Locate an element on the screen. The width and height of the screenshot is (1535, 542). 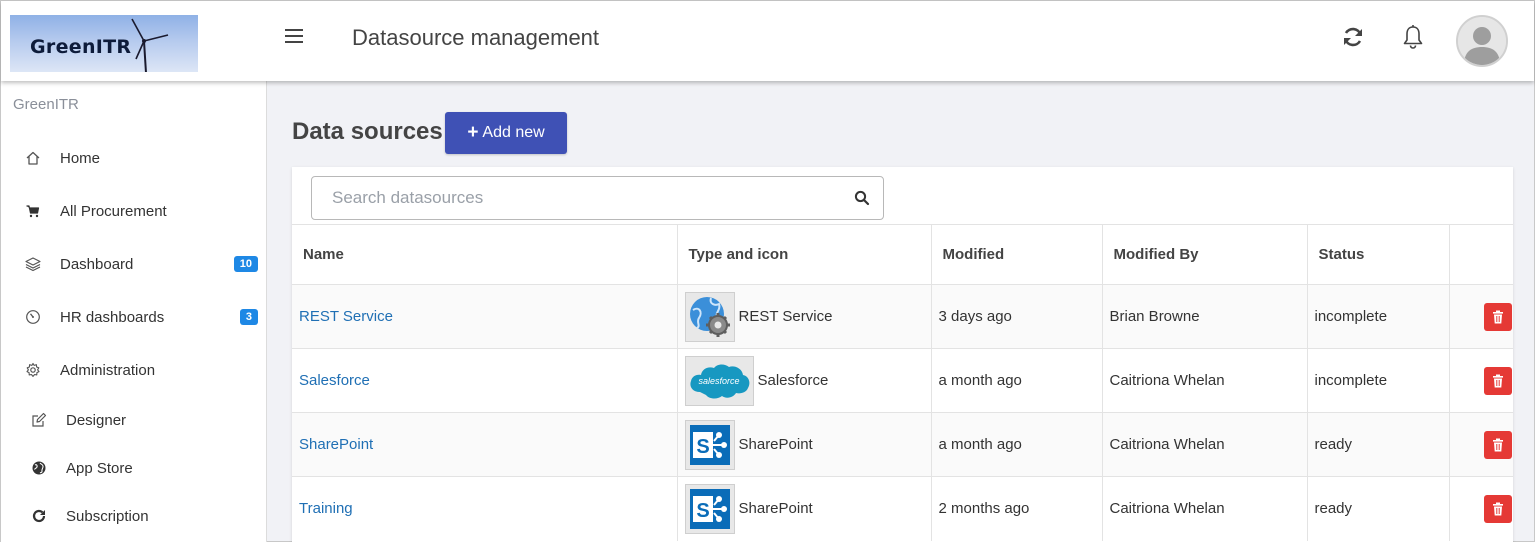
column-header-name: Name is located at coordinates (485, 254).